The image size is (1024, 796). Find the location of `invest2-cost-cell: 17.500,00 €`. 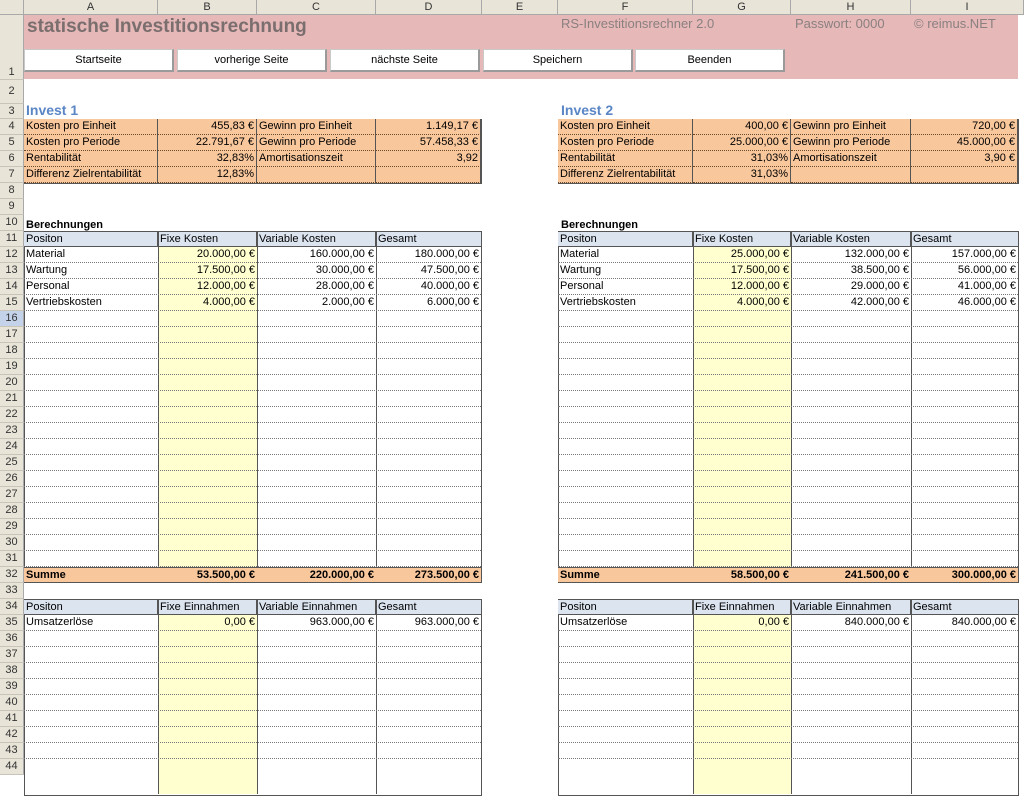

invest2-cost-cell: 17.500,00 € is located at coordinates (742, 271).